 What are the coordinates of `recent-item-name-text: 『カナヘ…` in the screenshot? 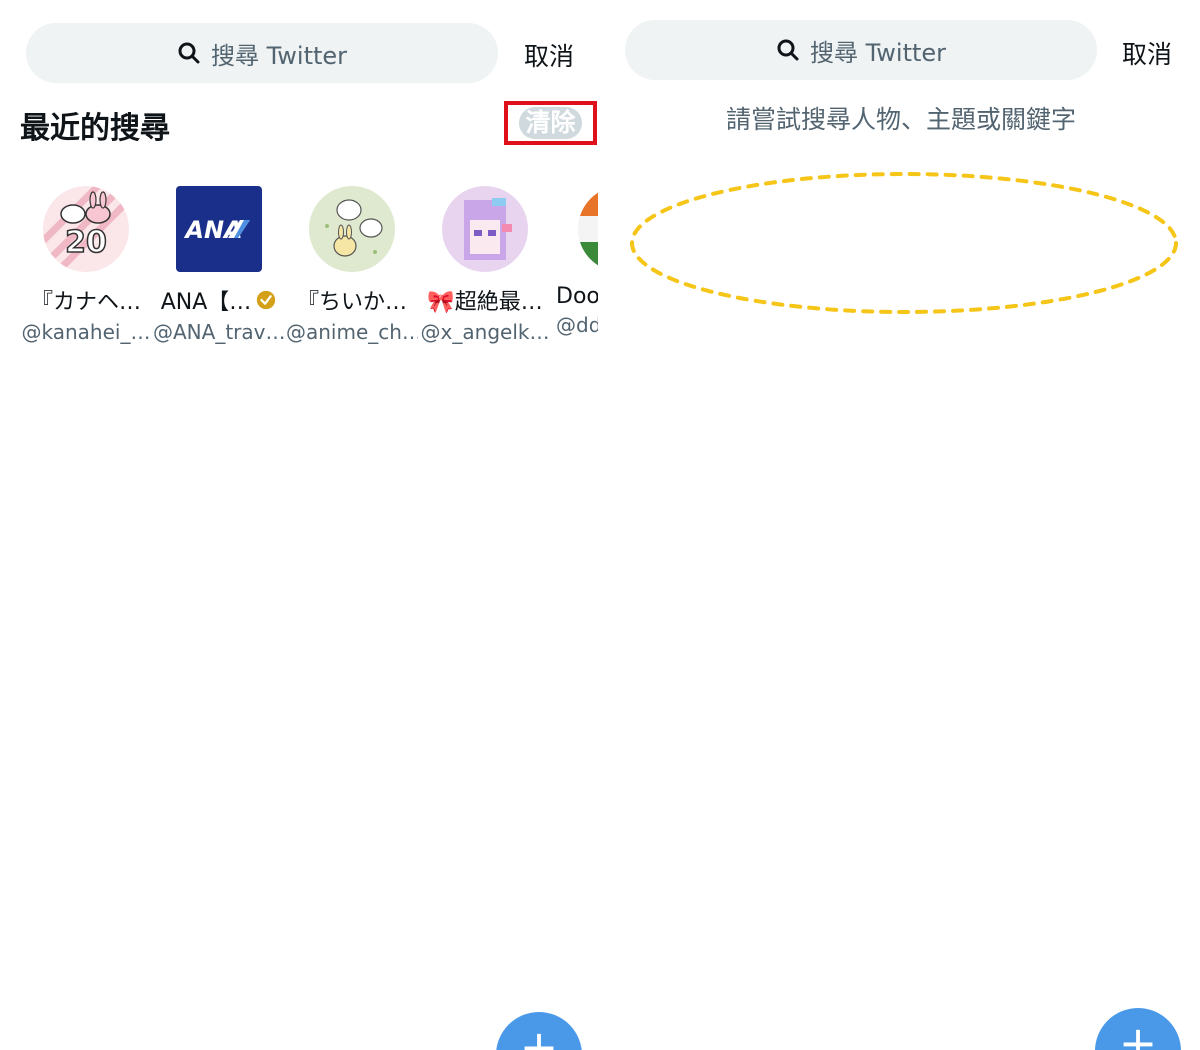 It's located at (85, 302).